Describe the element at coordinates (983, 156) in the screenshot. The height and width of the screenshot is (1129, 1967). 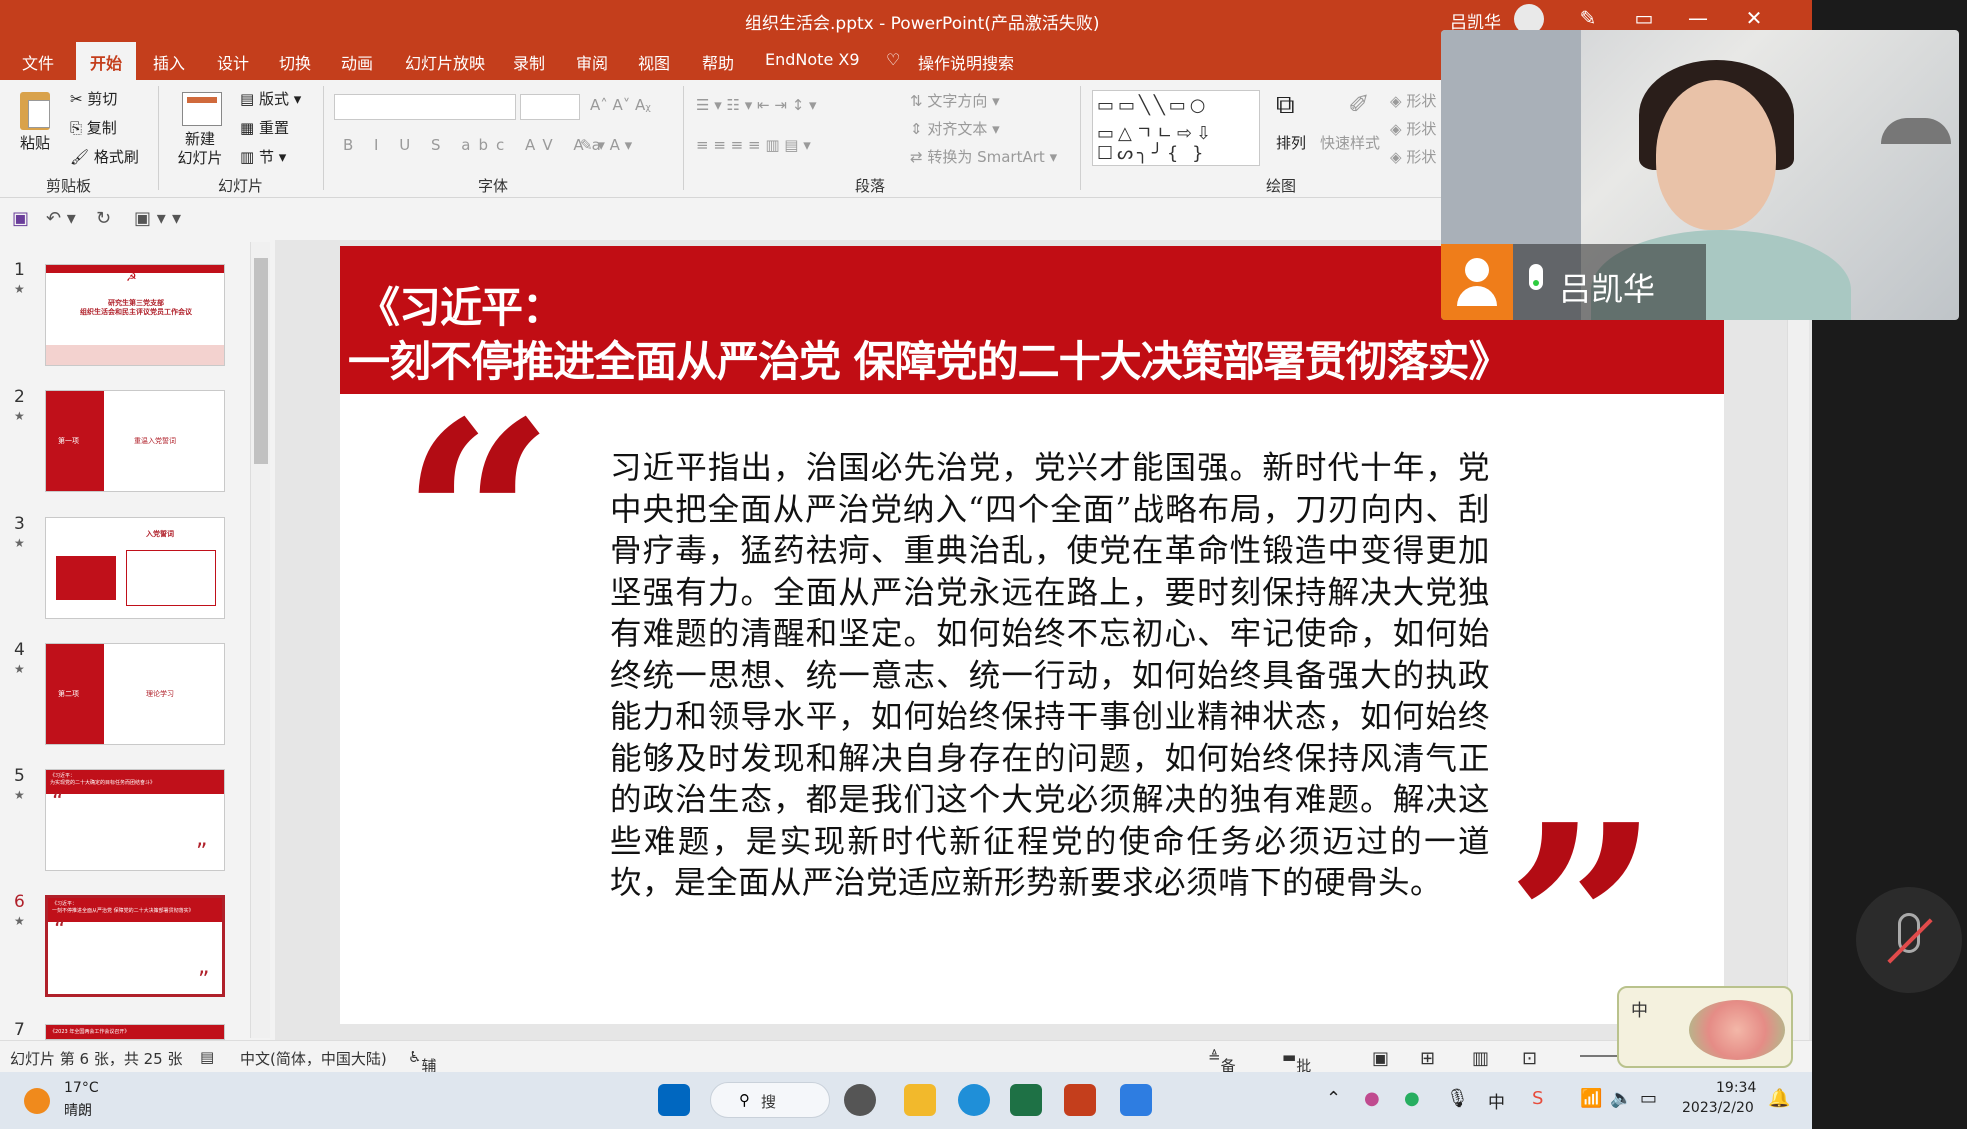
I see `smartart-button: ⇄ 转换为 SmartArt ▾` at that location.